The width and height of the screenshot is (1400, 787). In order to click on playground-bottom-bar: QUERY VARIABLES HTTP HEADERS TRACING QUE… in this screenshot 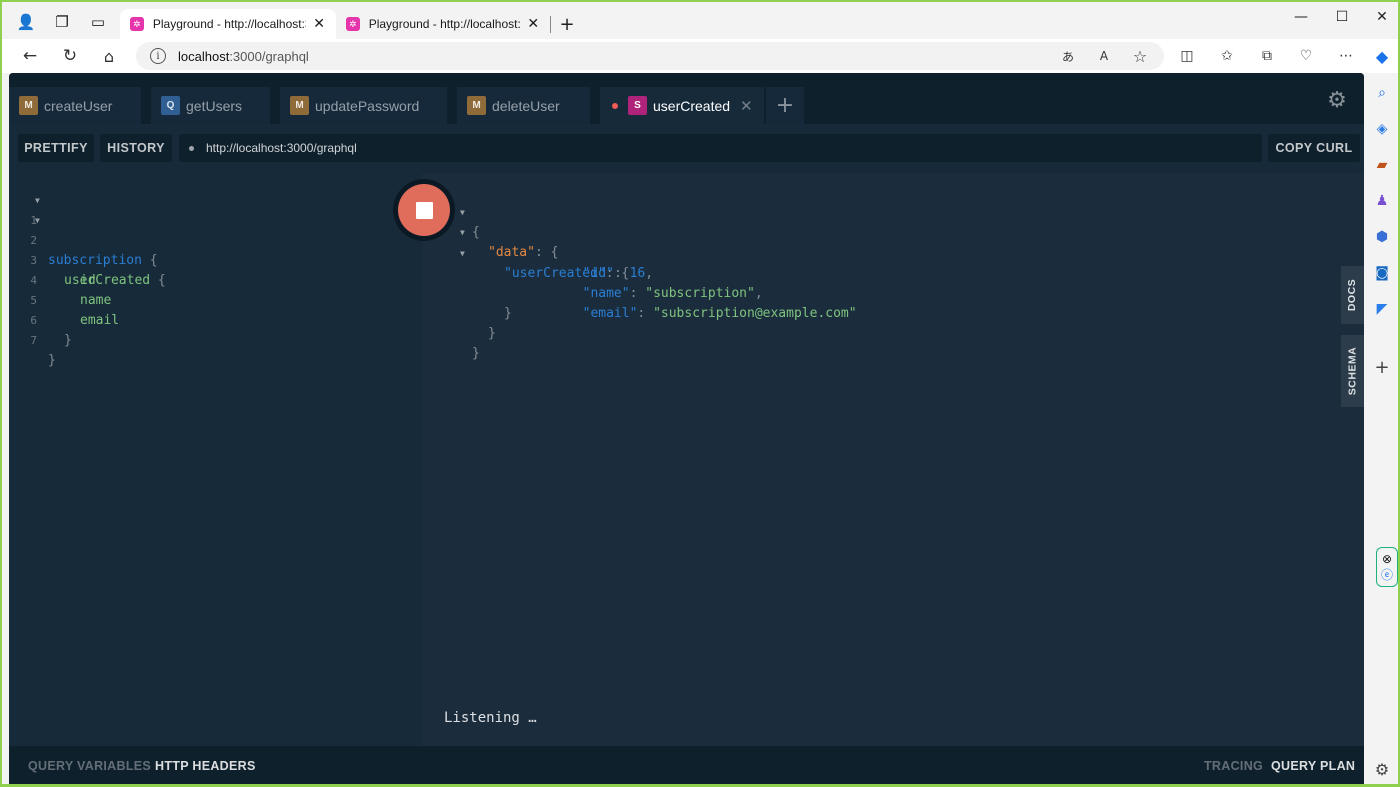, I will do `click(686, 765)`.